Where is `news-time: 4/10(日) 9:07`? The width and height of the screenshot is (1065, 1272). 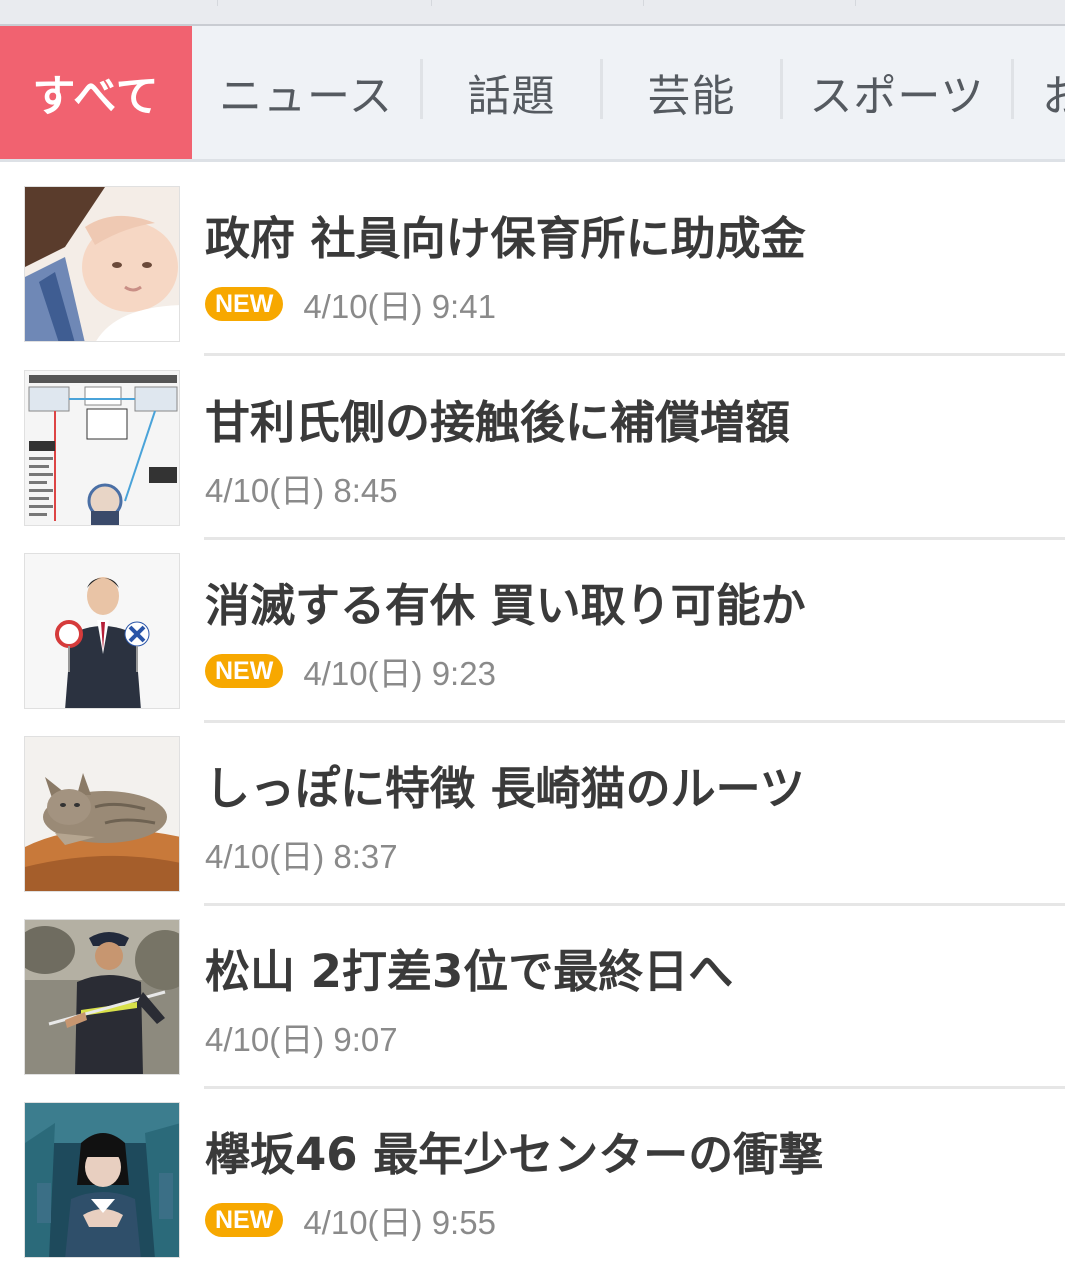
news-time: 4/10(日) 9:07 is located at coordinates (301, 1039).